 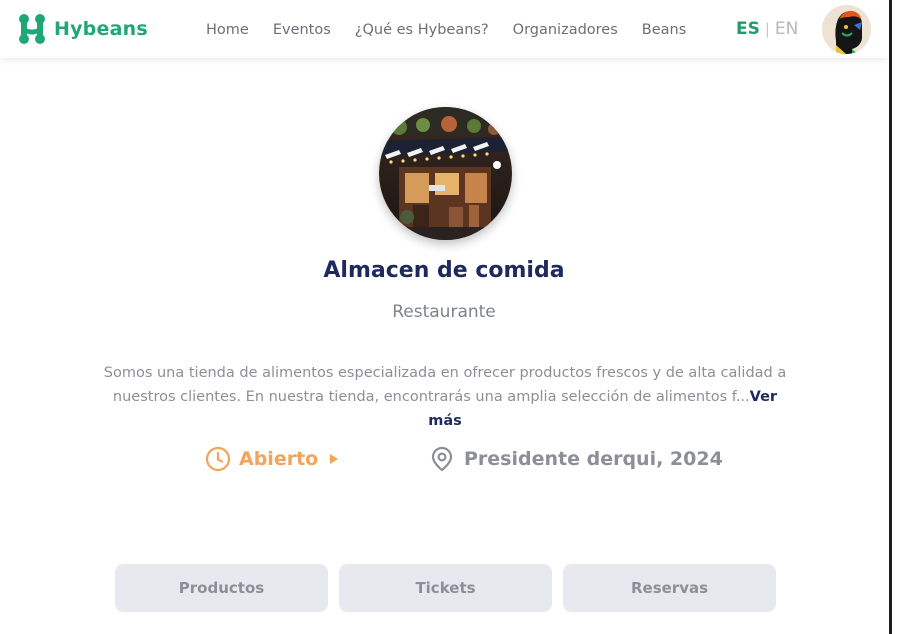 I want to click on open-status: Abierto, so click(x=279, y=459).